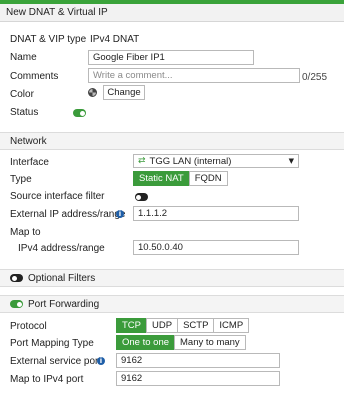 This screenshot has width=344, height=400. What do you see at coordinates (216, 213) in the screenshot?
I see `external-ip-input` at bounding box center [216, 213].